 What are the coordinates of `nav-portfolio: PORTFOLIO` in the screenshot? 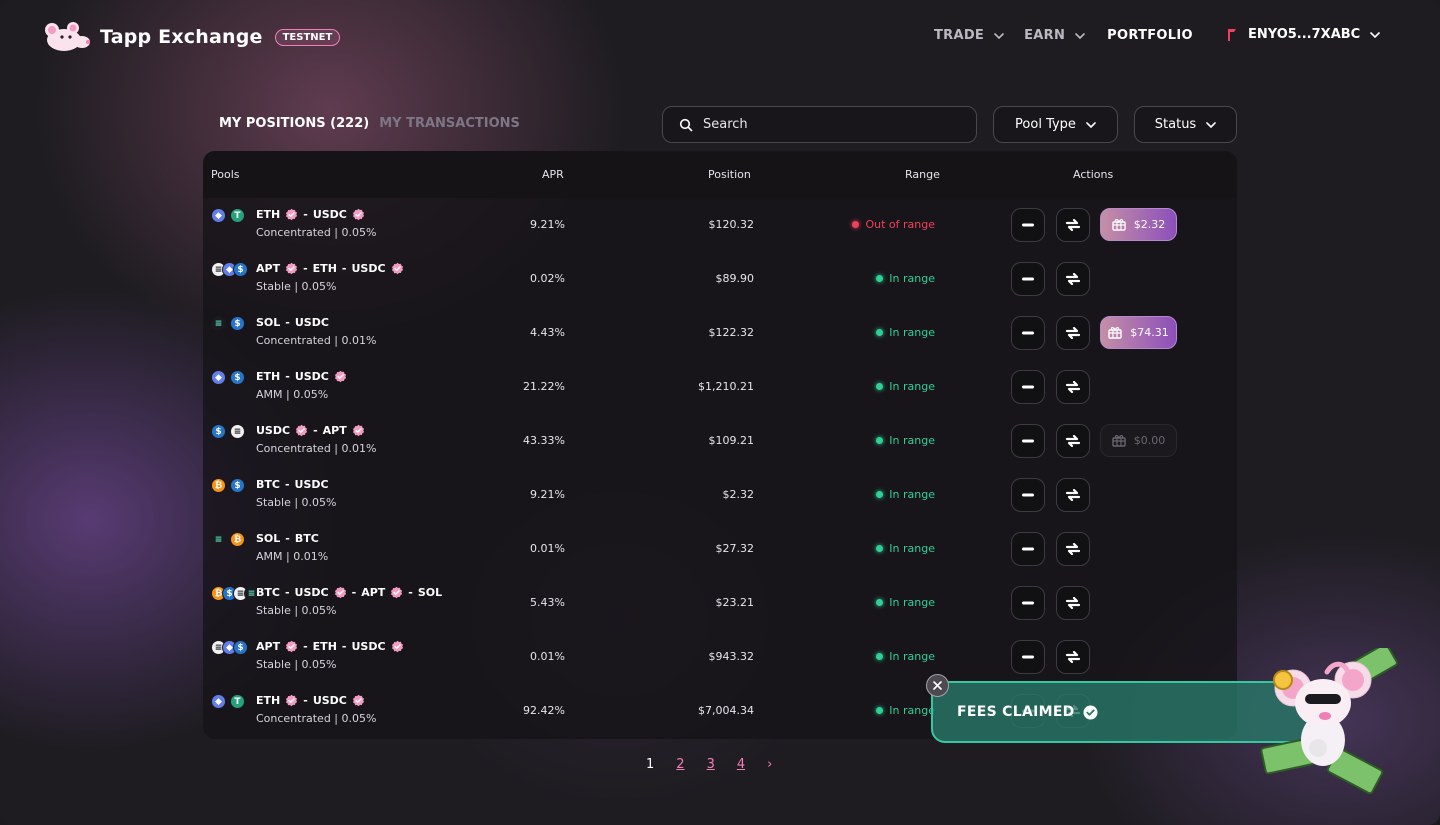 It's located at (1150, 35).